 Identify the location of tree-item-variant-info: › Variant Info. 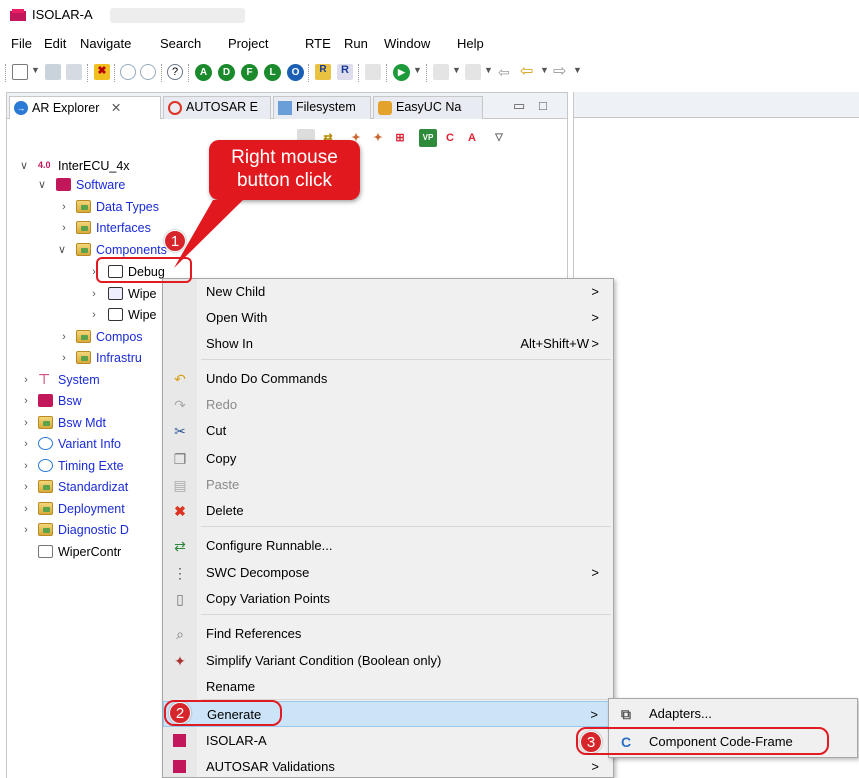
(88, 444).